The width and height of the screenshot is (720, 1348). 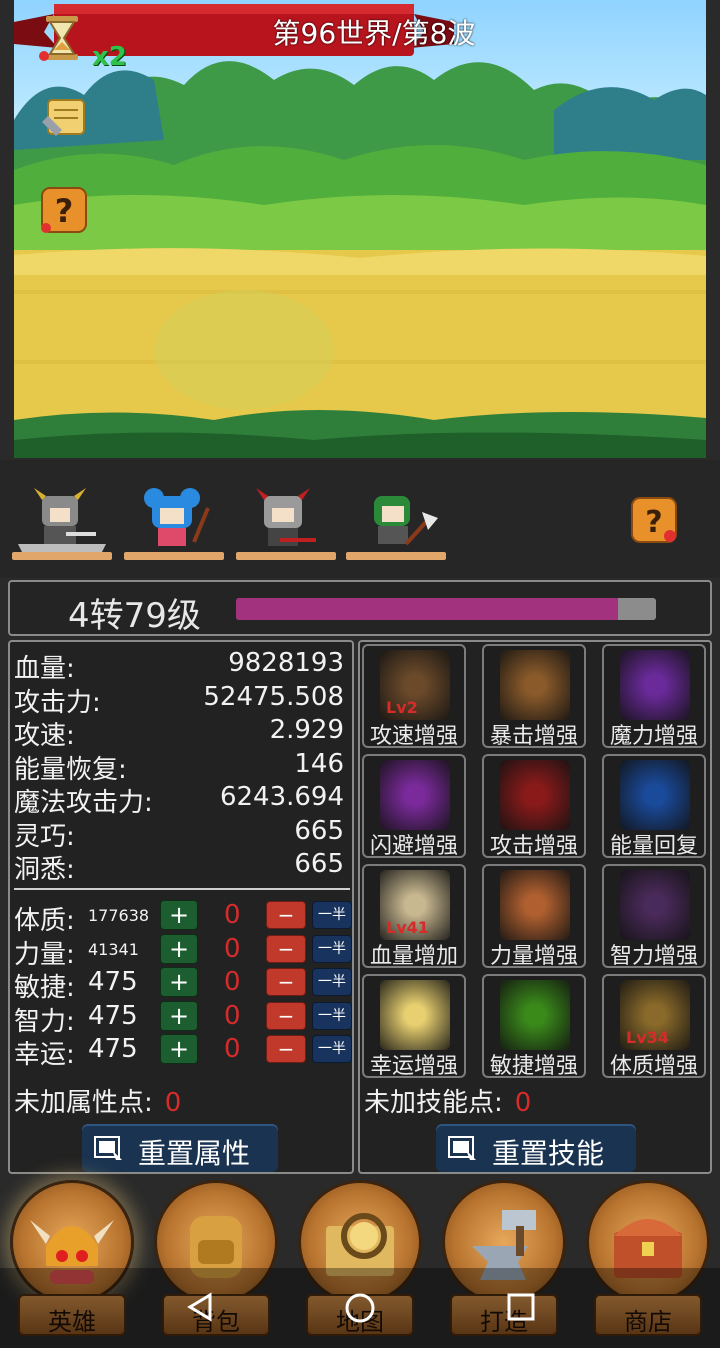 I want to click on skill-slot: 敏捷增强, so click(x=534, y=1026).